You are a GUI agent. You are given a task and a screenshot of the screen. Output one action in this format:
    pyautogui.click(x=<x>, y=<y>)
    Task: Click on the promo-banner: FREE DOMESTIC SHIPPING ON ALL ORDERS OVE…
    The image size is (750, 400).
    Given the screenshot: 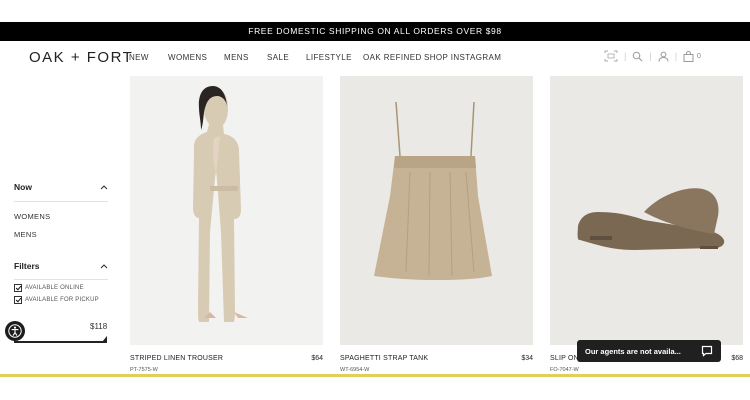 What is the action you would take?
    pyautogui.click(x=375, y=31)
    